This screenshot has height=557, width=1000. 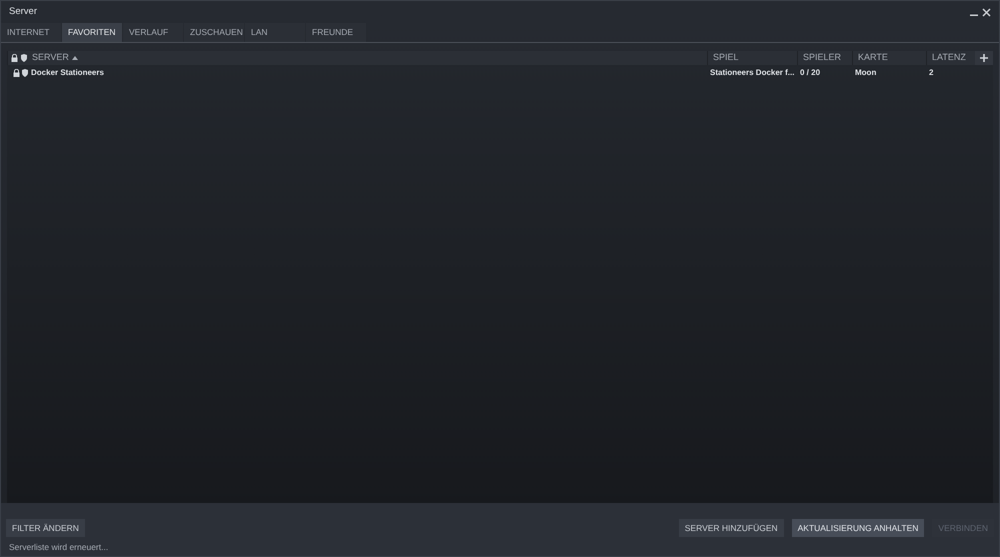 I want to click on tab: VERLAUF, so click(x=153, y=32).